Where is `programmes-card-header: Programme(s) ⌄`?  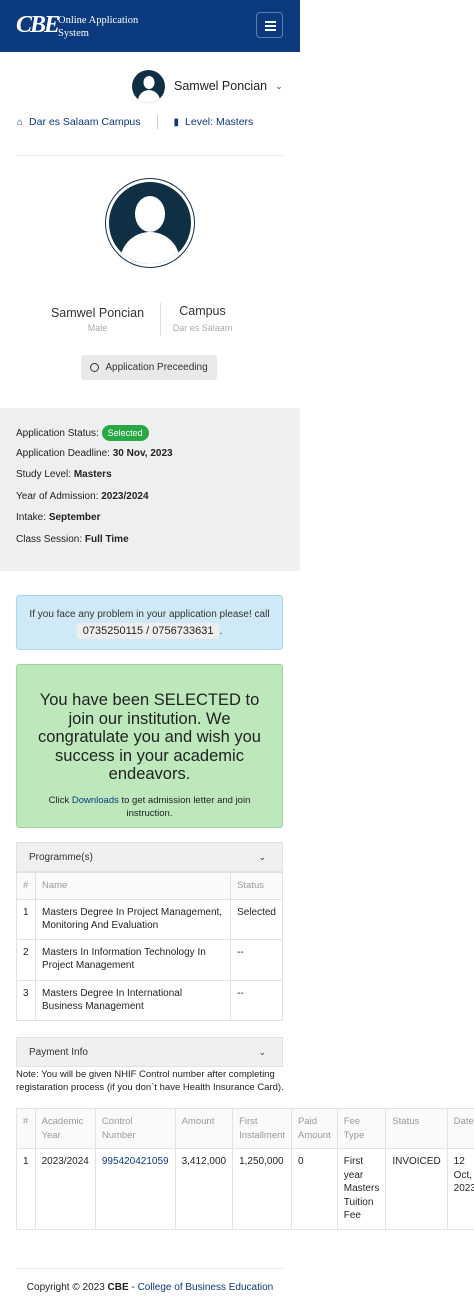 programmes-card-header: Programme(s) ⌄ is located at coordinates (149, 857).